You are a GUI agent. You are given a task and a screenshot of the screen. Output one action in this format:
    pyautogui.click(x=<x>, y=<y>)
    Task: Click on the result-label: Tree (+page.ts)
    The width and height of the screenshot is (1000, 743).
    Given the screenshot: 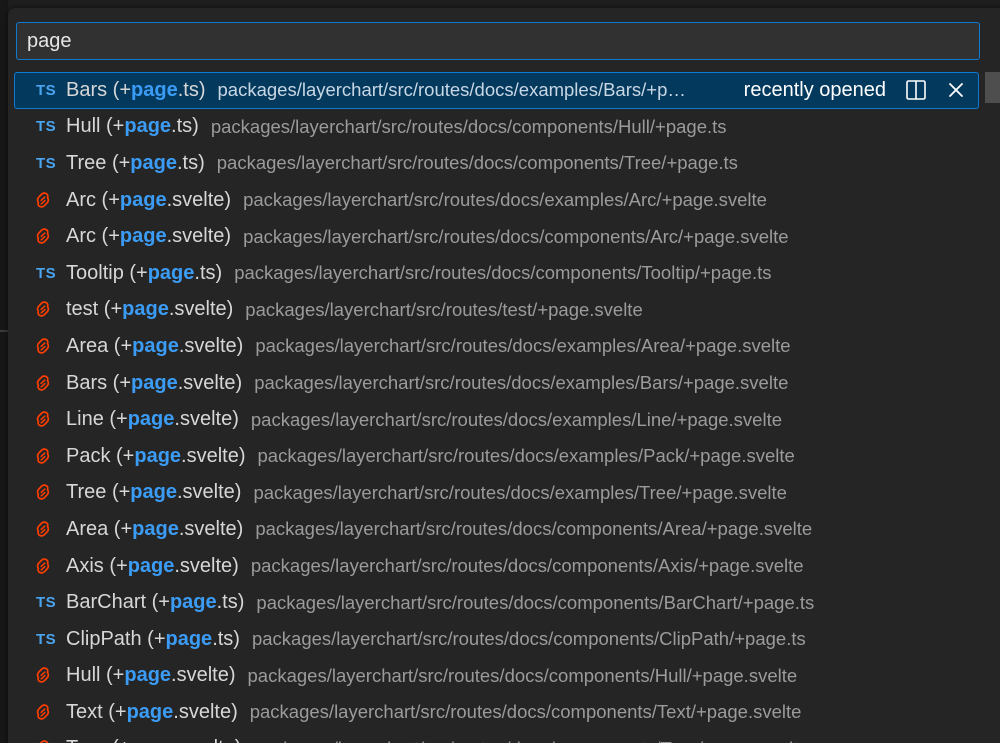 What is the action you would take?
    pyautogui.click(x=135, y=163)
    